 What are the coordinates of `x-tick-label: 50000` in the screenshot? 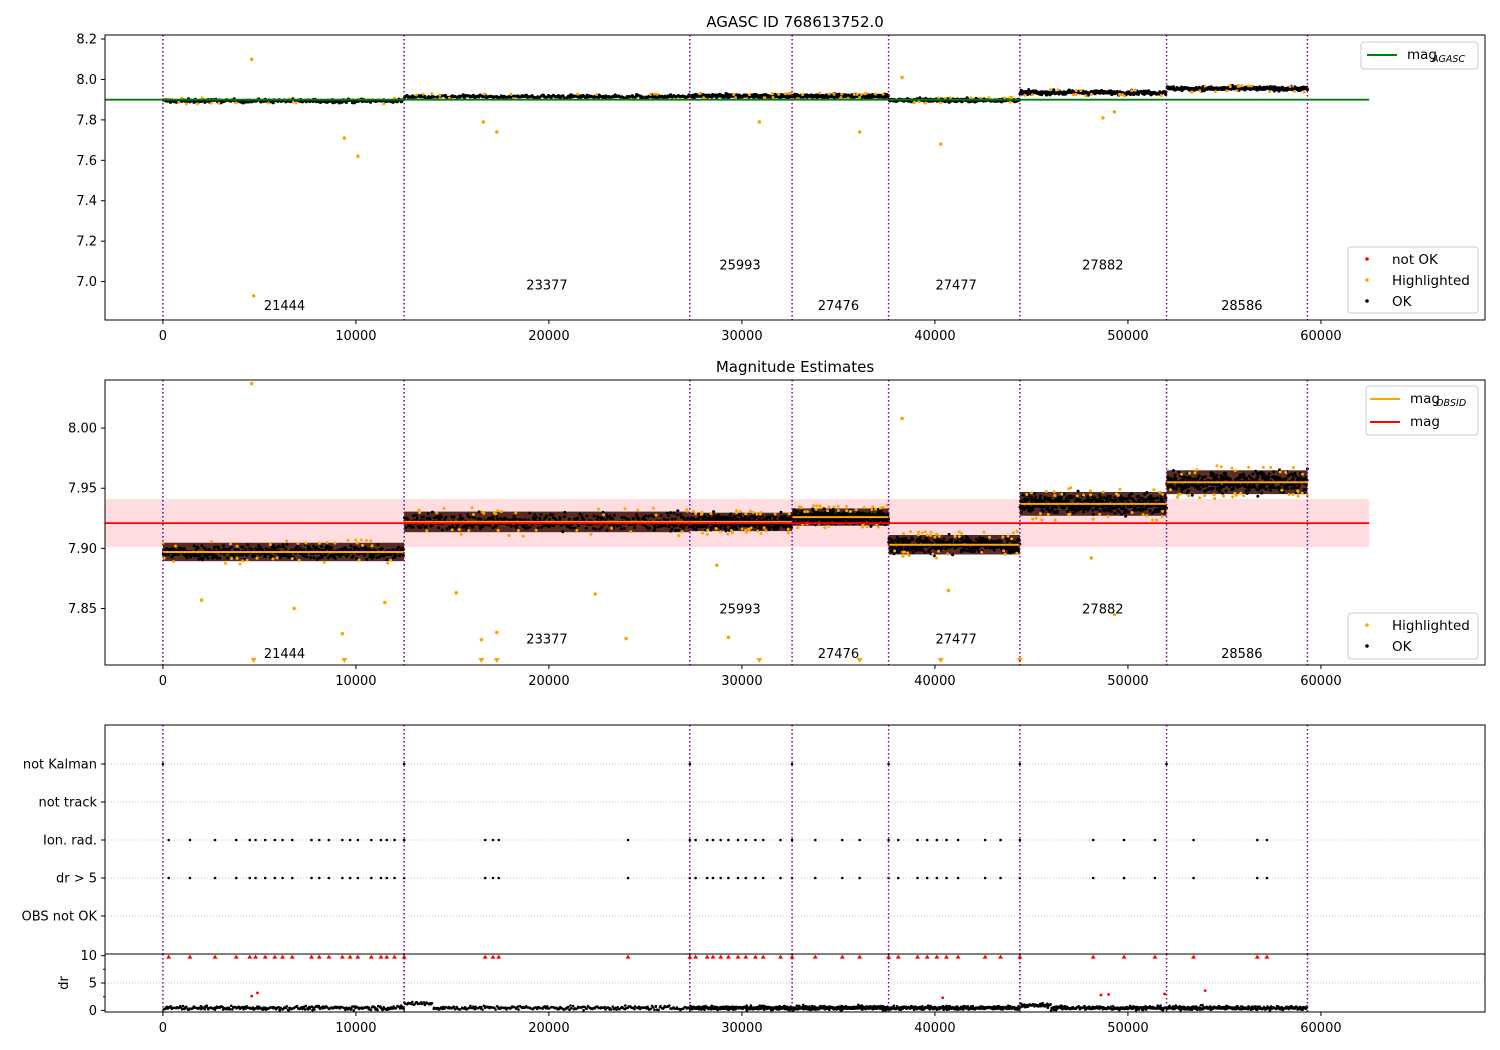 It's located at (1127, 336).